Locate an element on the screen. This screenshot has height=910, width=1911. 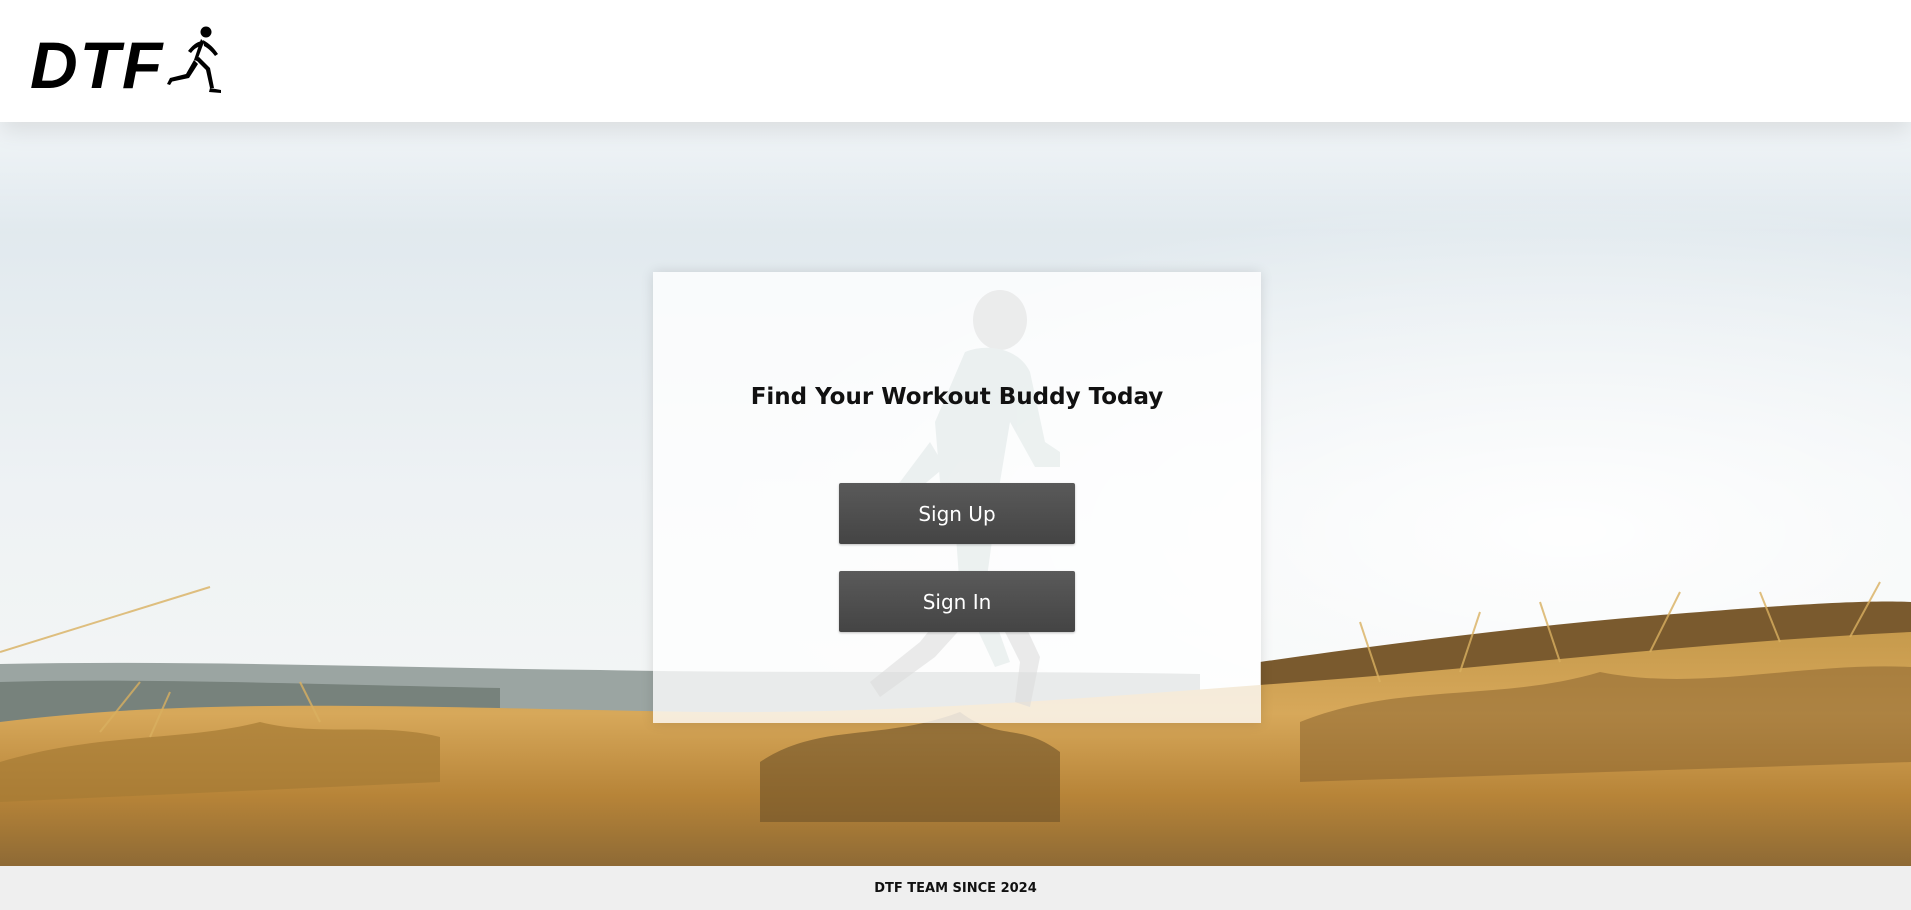
card-title: Find Your Workout Buddy Today is located at coordinates (957, 397).